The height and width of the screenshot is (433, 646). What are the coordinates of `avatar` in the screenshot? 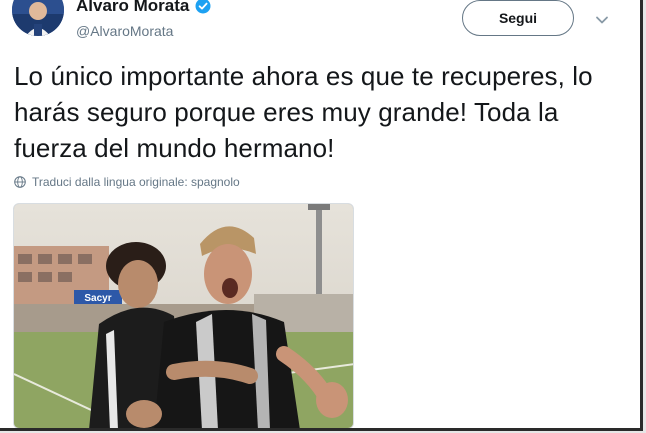 It's located at (38, 18).